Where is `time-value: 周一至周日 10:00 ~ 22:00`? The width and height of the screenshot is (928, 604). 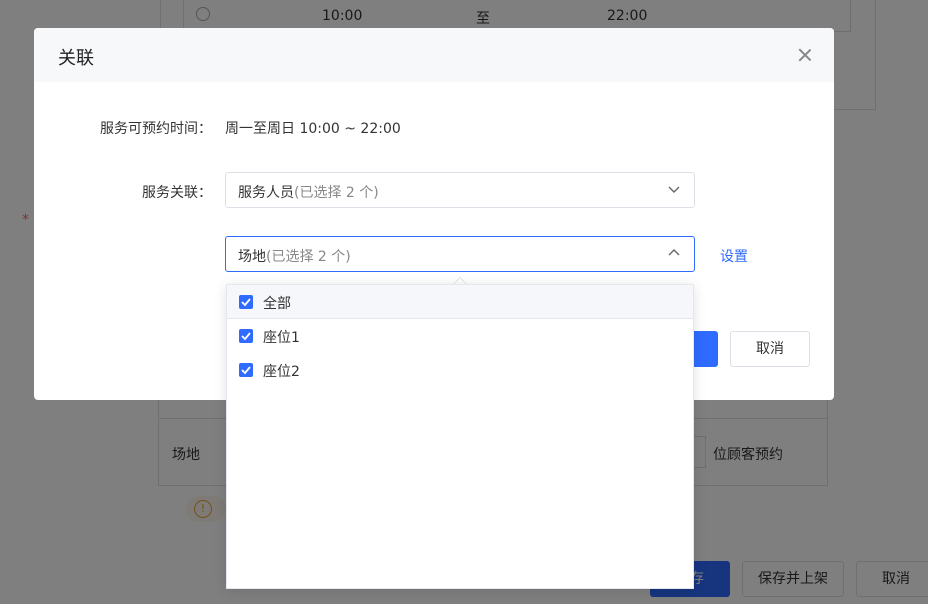 time-value: 周一至周日 10:00 ~ 22:00 is located at coordinates (313, 129).